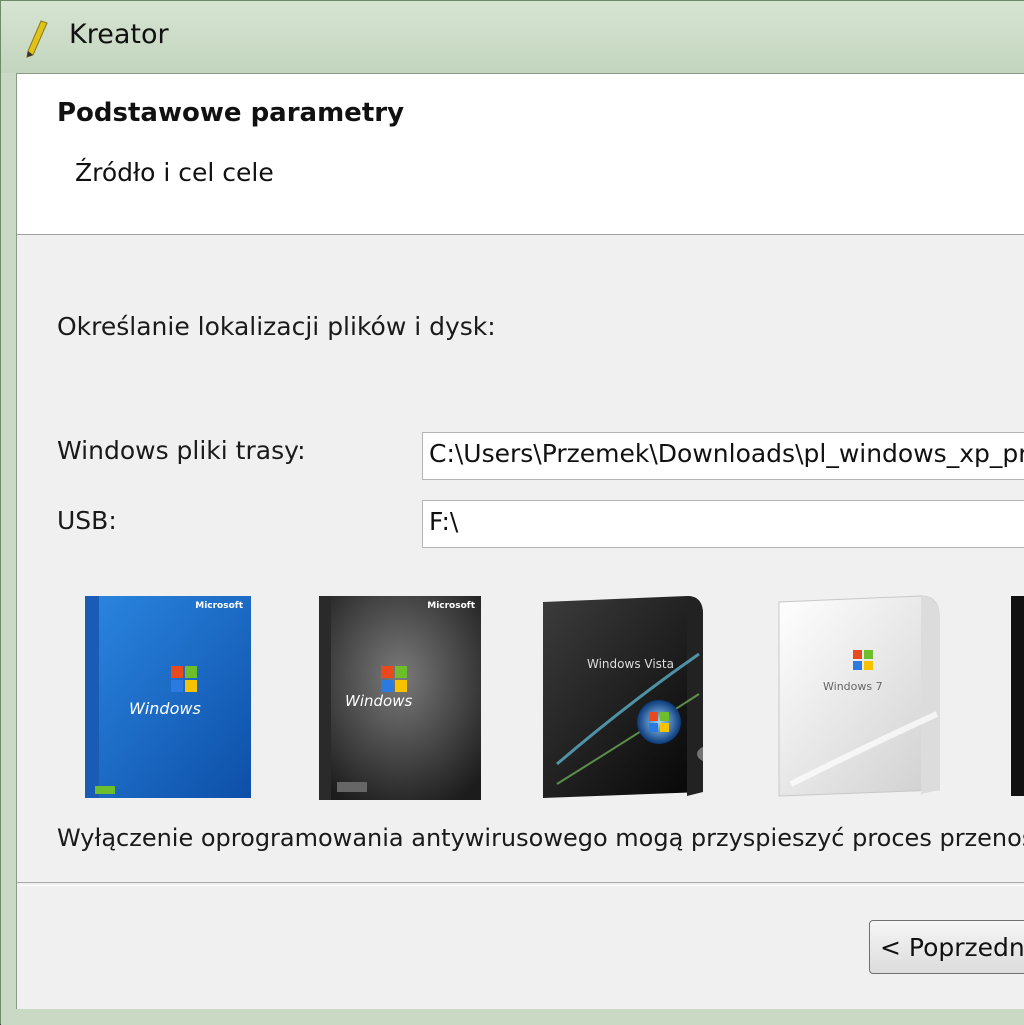  Describe the element at coordinates (640, 697) in the screenshot. I see `windows-vista-ultimate-box: Windows Vista` at that location.